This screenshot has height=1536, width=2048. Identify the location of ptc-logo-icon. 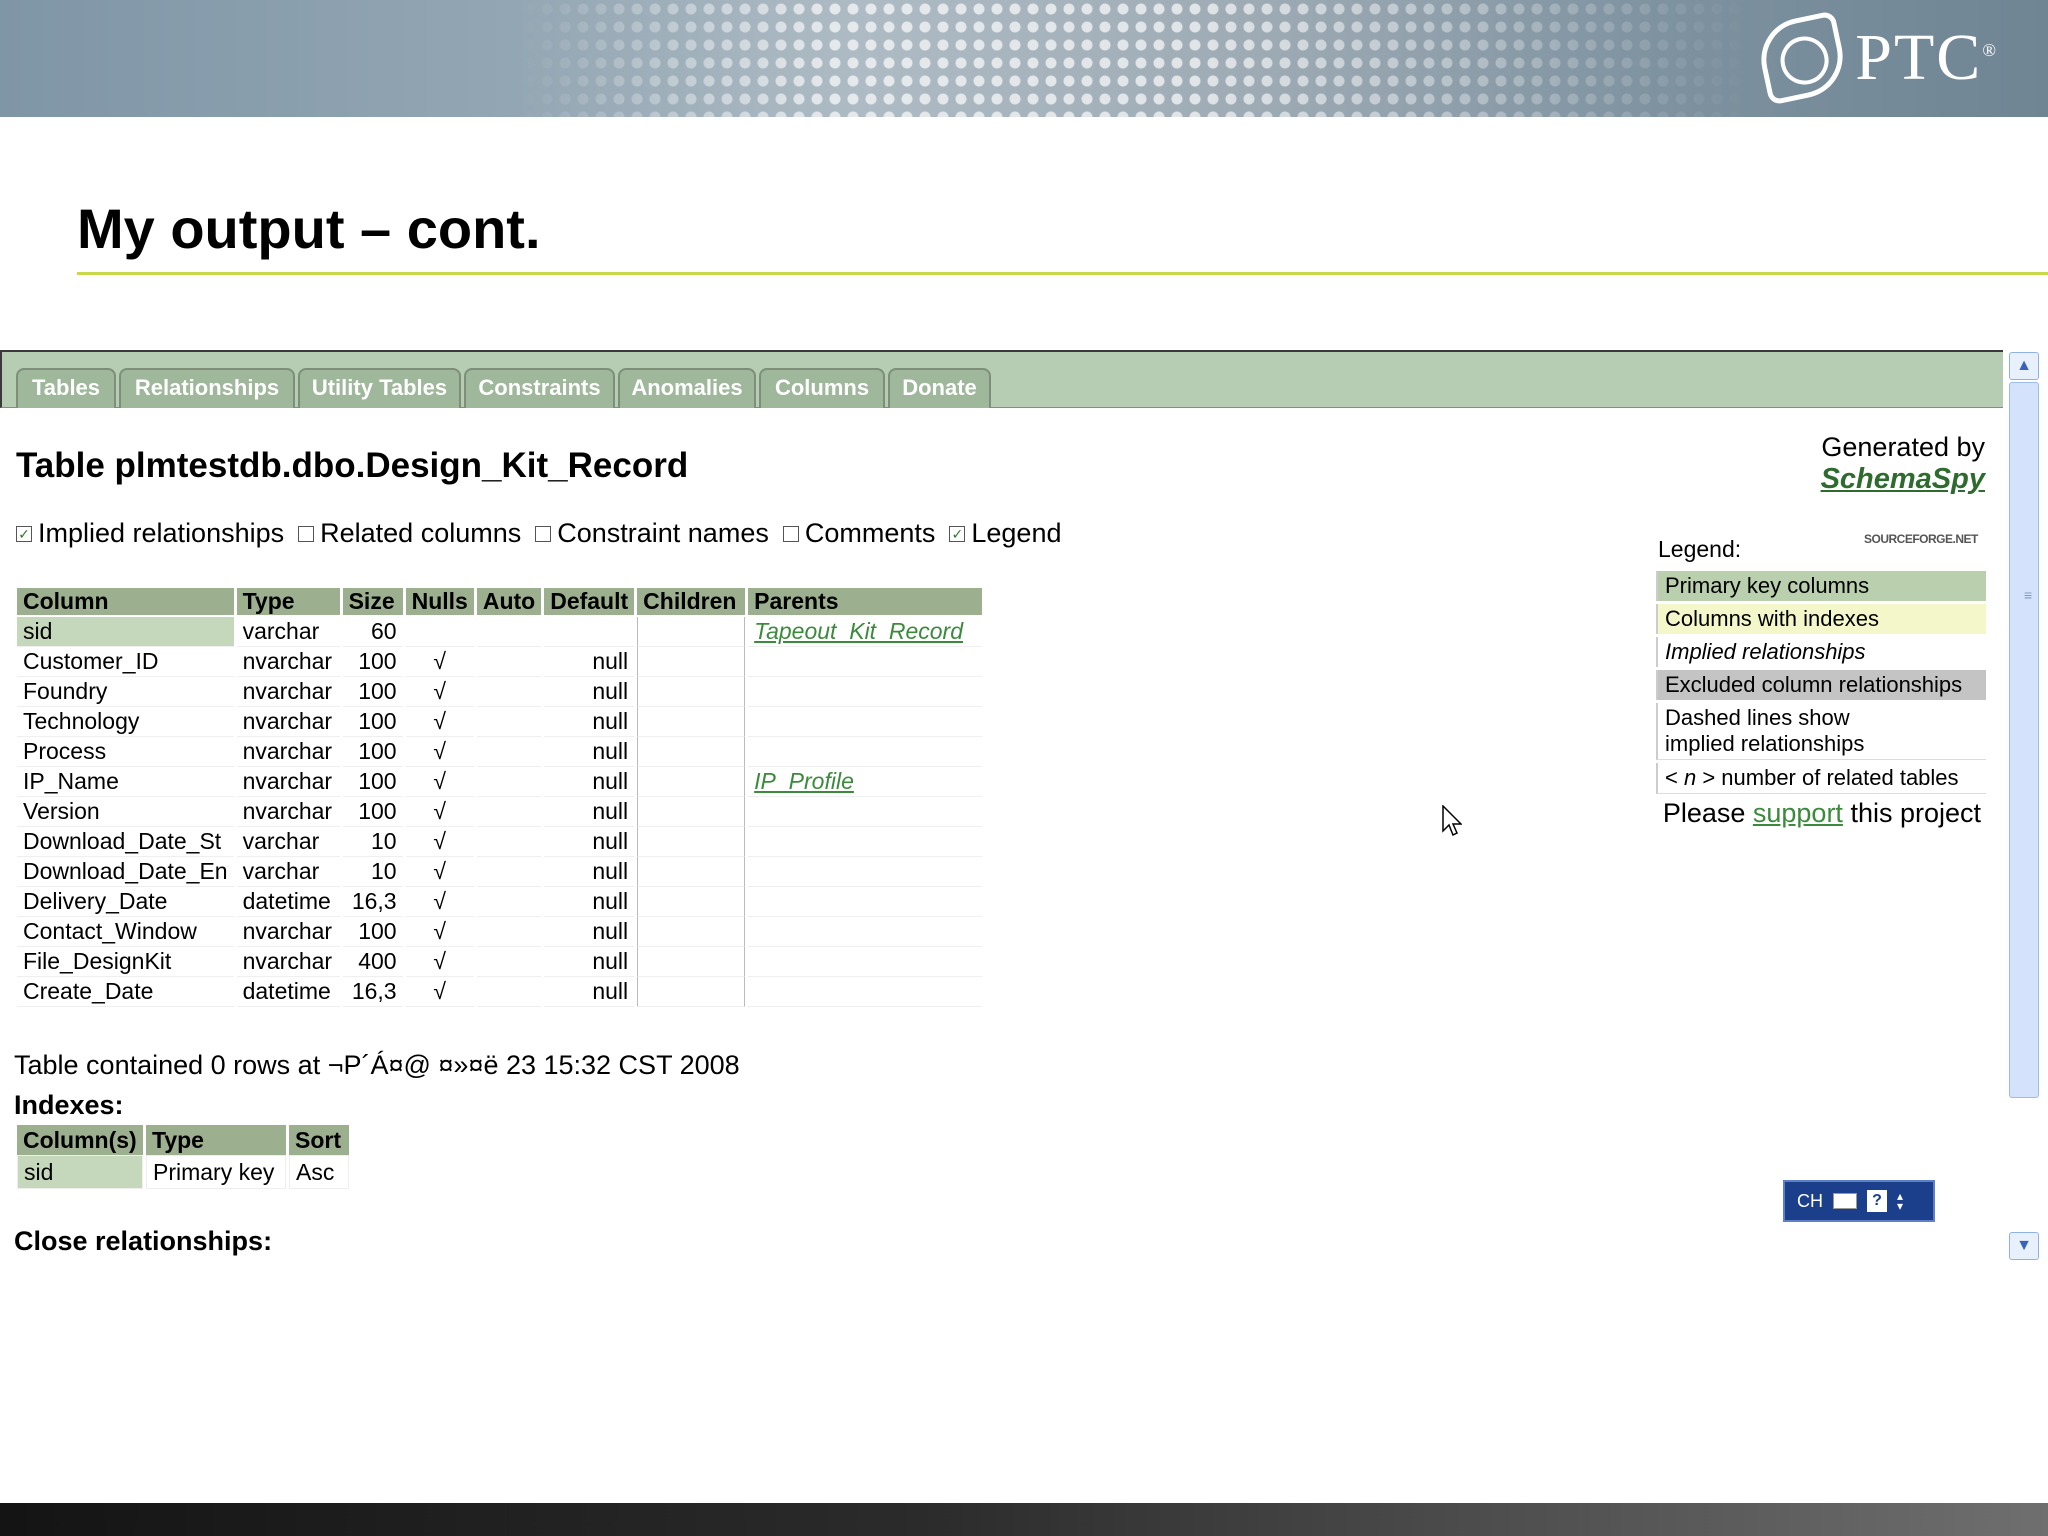
(1802, 58).